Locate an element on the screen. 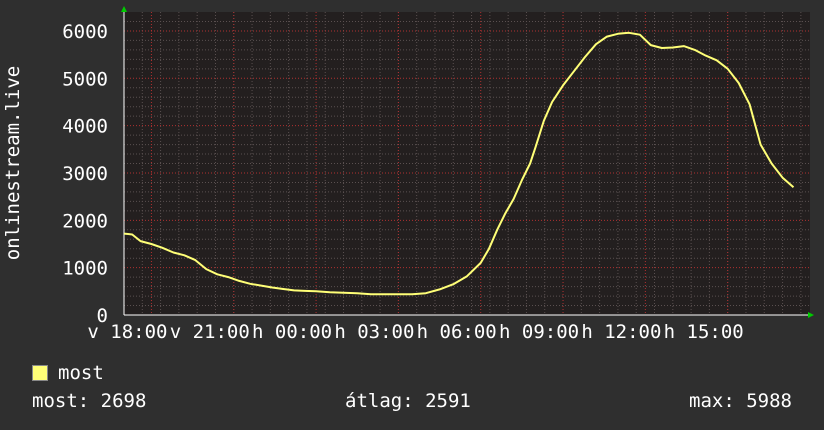  y-axis-arrow is located at coordinates (124, 9).